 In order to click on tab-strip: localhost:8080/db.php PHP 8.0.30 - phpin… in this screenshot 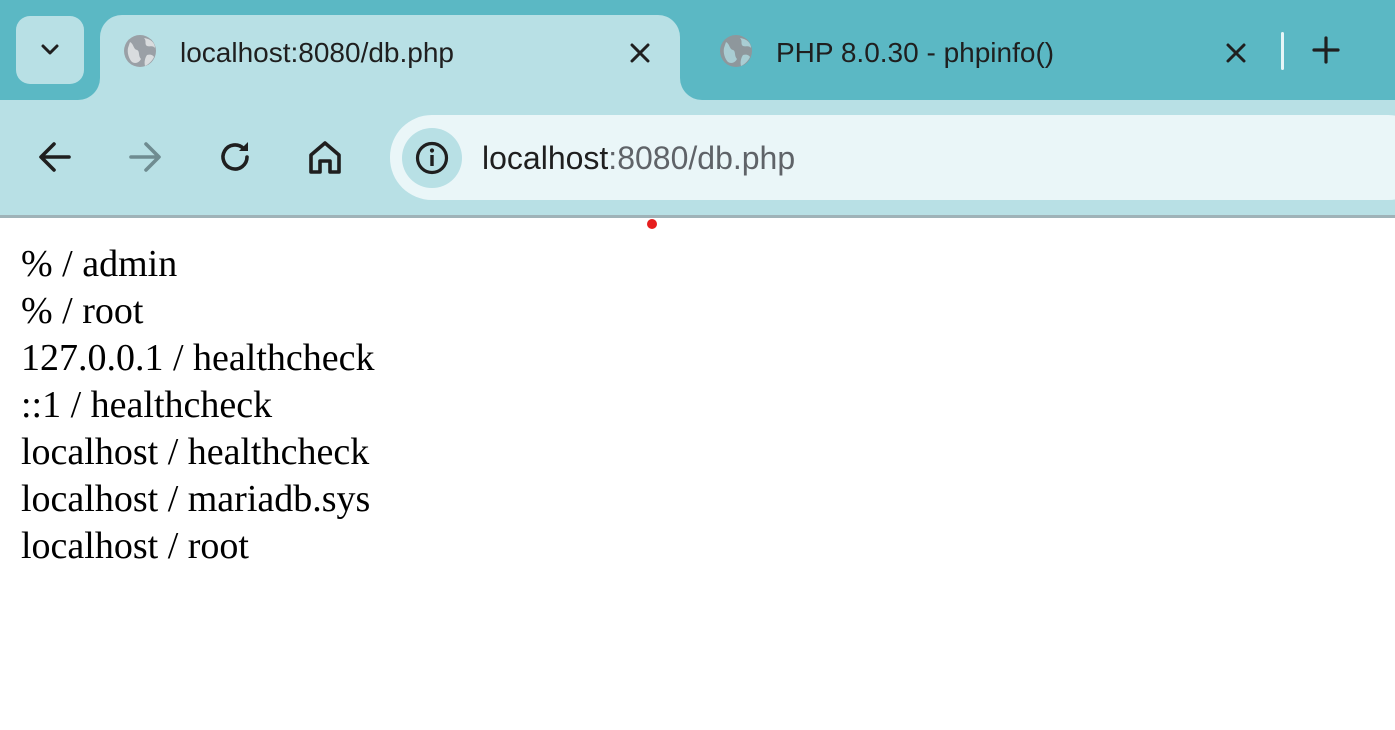, I will do `click(697, 50)`.